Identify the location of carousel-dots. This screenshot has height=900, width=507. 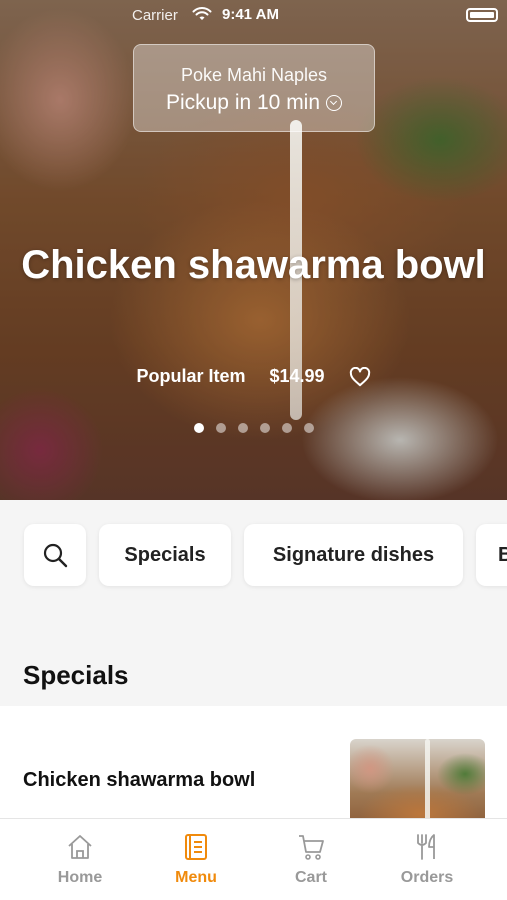
(253, 428).